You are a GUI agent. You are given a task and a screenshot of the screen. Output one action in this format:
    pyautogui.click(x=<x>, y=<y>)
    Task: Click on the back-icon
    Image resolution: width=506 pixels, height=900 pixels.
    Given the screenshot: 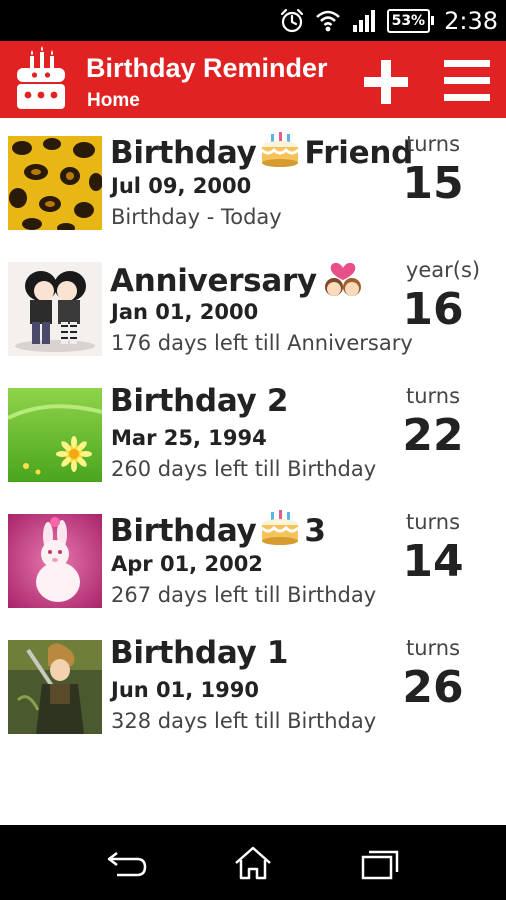 What is the action you would take?
    pyautogui.click(x=127, y=864)
    